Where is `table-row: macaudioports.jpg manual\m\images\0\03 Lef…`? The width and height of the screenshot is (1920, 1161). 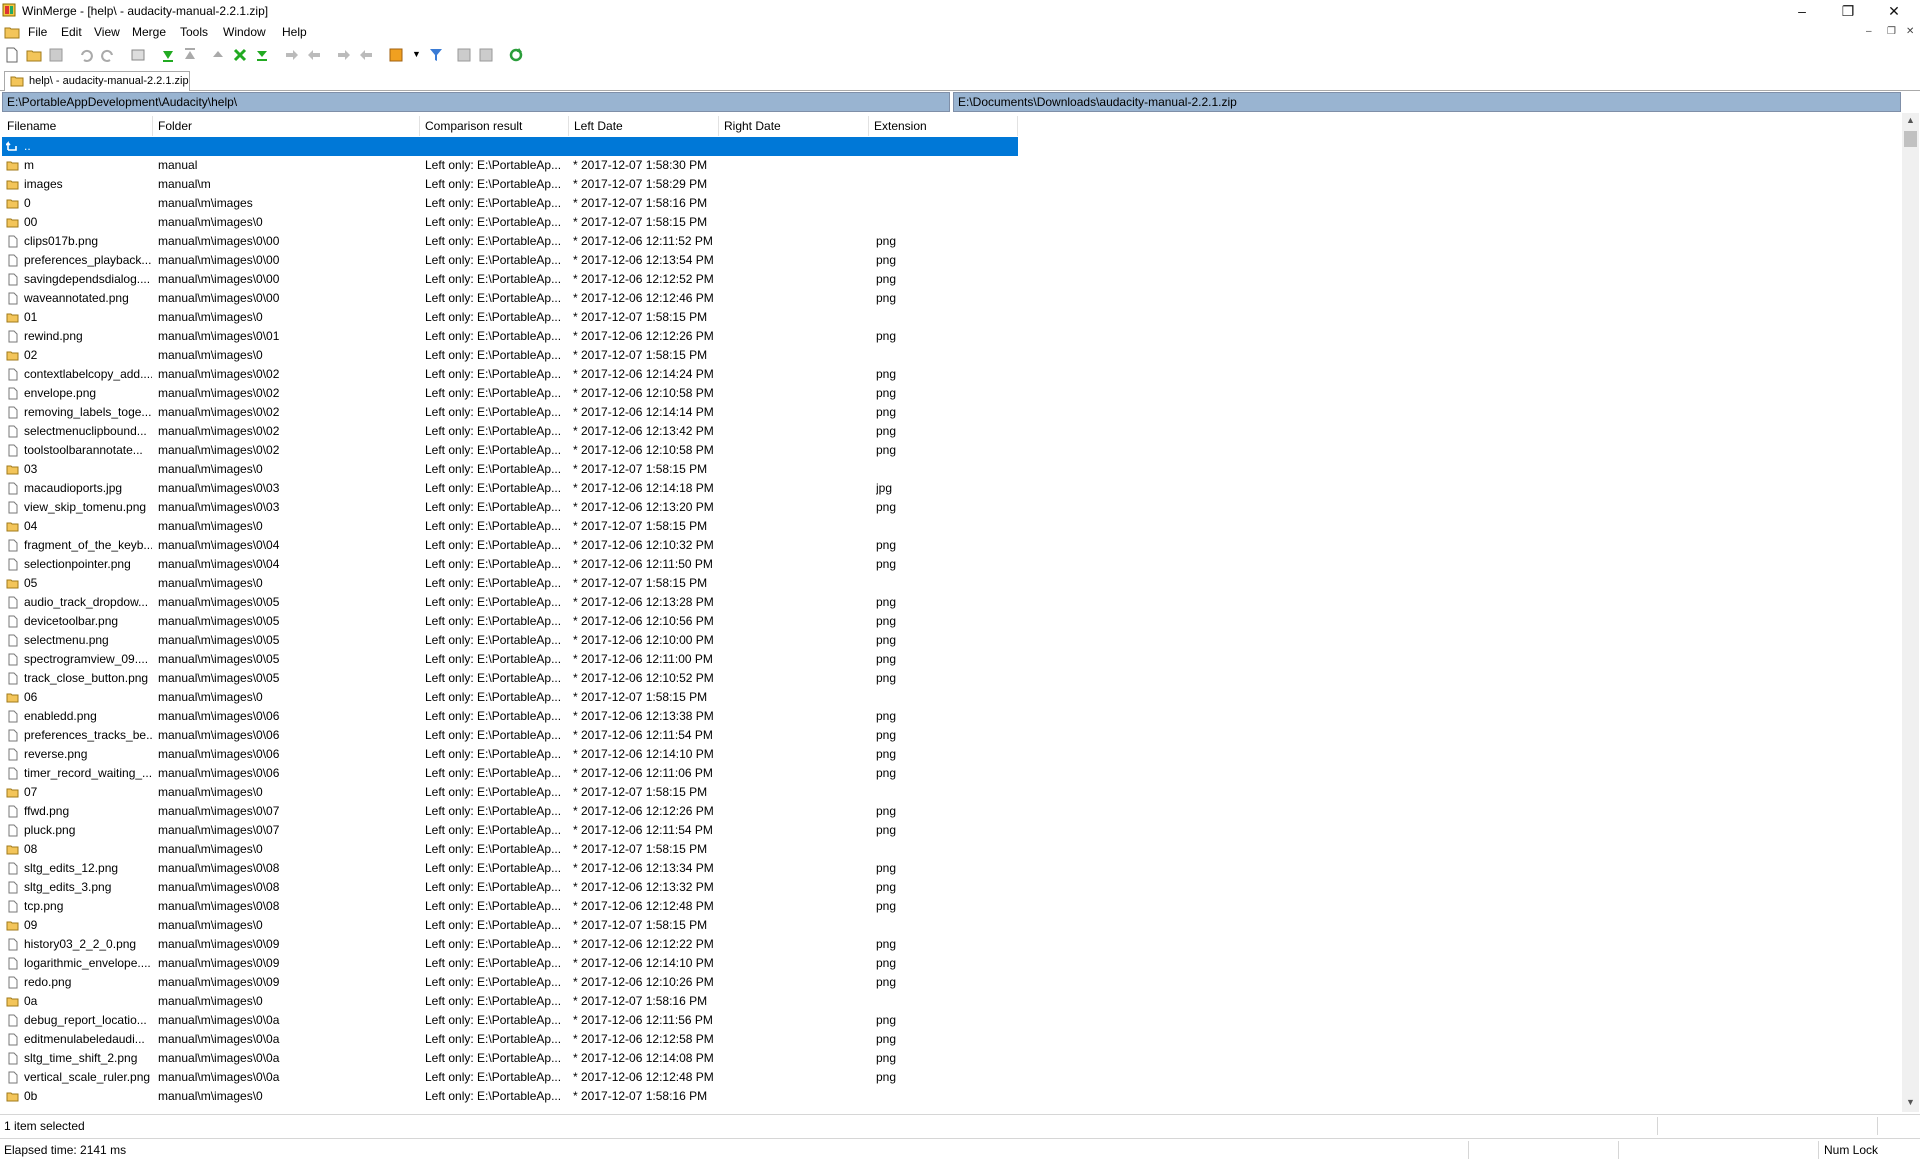 table-row: macaudioports.jpg manual\m\images\0\03 Lef… is located at coordinates (510, 488).